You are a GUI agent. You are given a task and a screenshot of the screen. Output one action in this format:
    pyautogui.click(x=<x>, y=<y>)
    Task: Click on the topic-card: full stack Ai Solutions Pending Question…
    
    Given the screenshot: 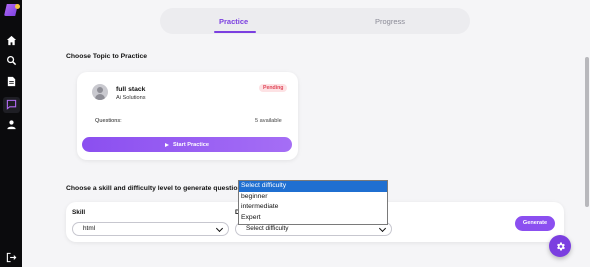 What is the action you would take?
    pyautogui.click(x=187, y=116)
    